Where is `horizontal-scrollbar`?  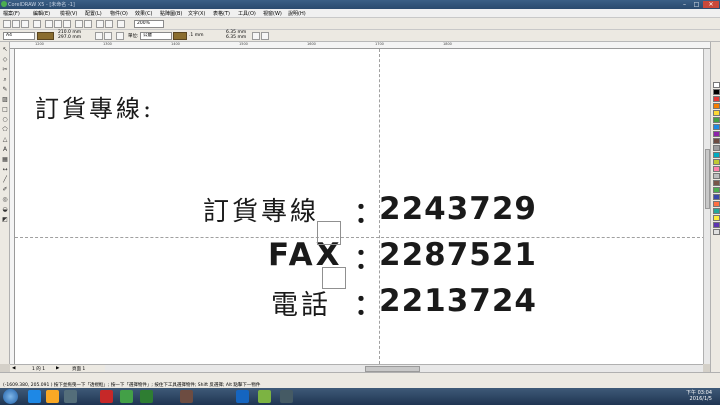 horizontal-scrollbar is located at coordinates (404, 368).